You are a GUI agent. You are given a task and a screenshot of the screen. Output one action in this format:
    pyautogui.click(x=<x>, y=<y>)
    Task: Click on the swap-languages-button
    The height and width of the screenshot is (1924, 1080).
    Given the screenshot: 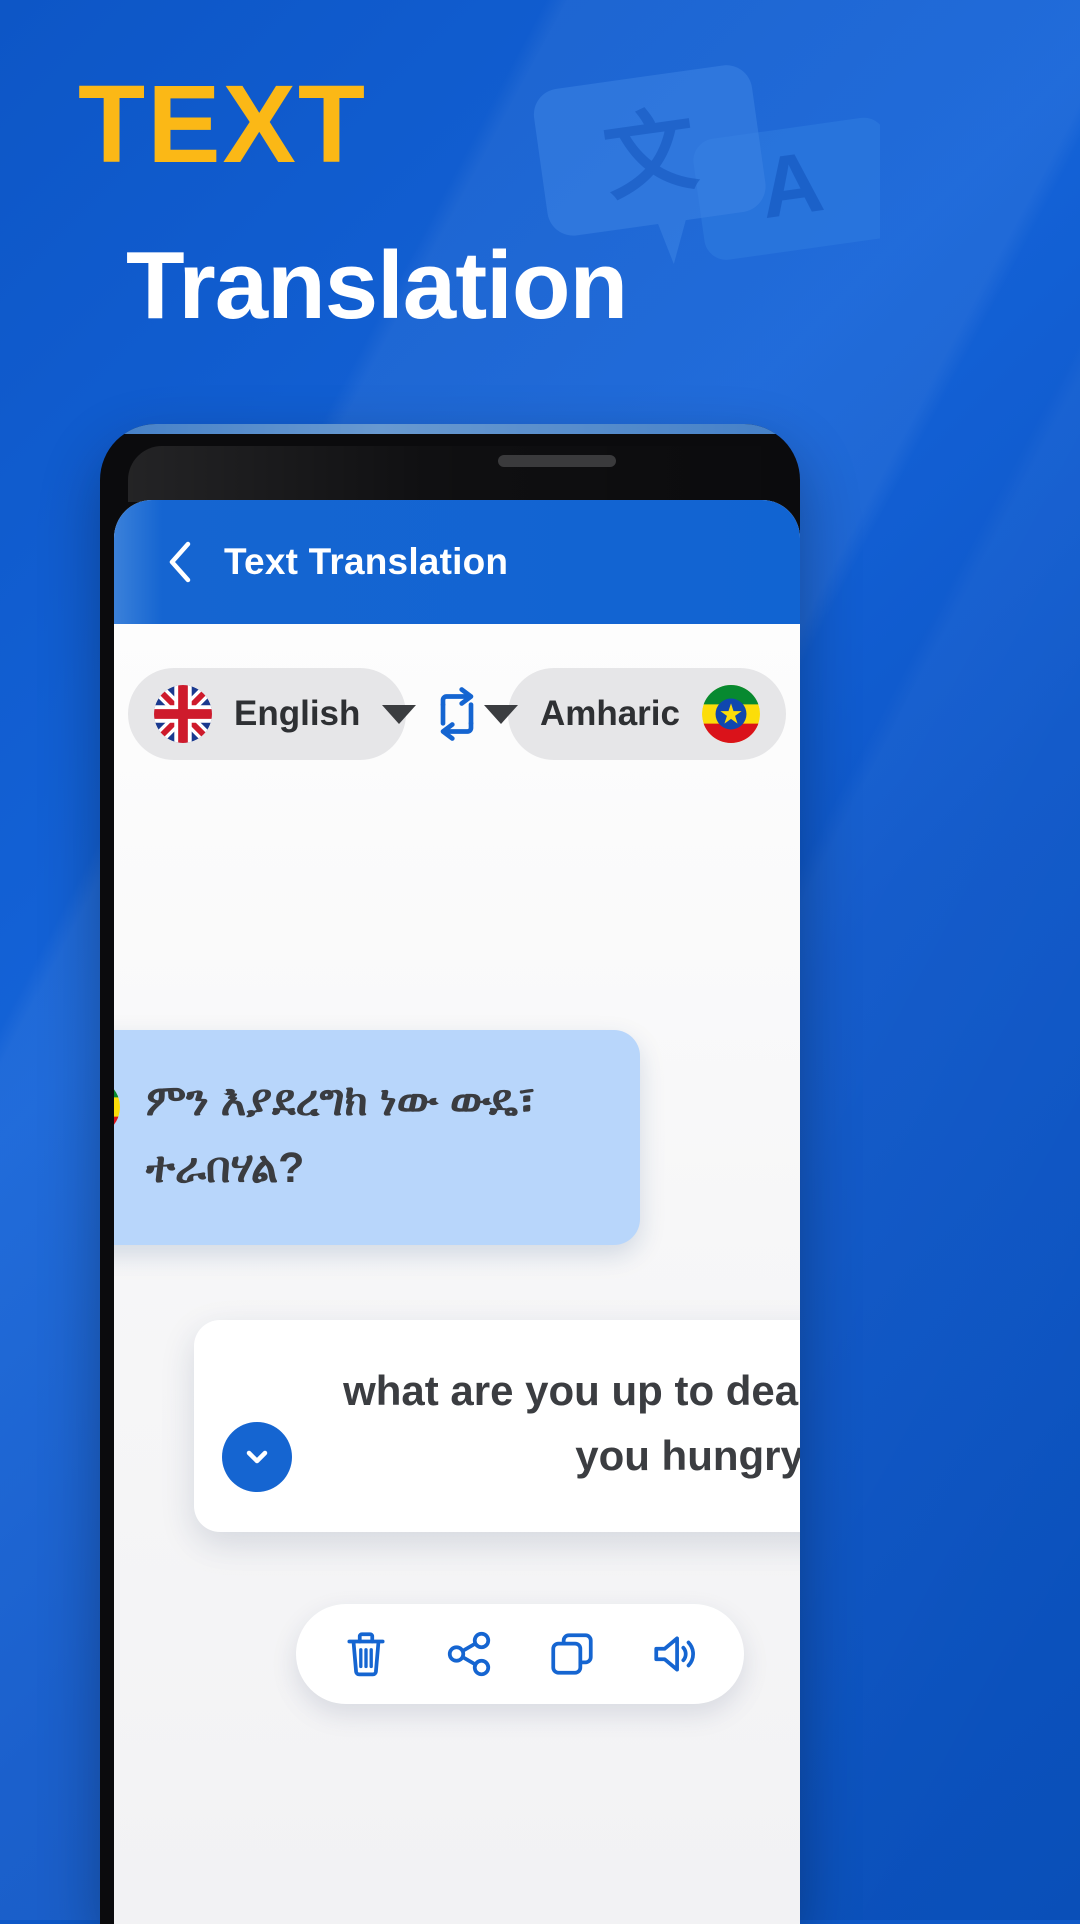 What is the action you would take?
    pyautogui.click(x=457, y=714)
    